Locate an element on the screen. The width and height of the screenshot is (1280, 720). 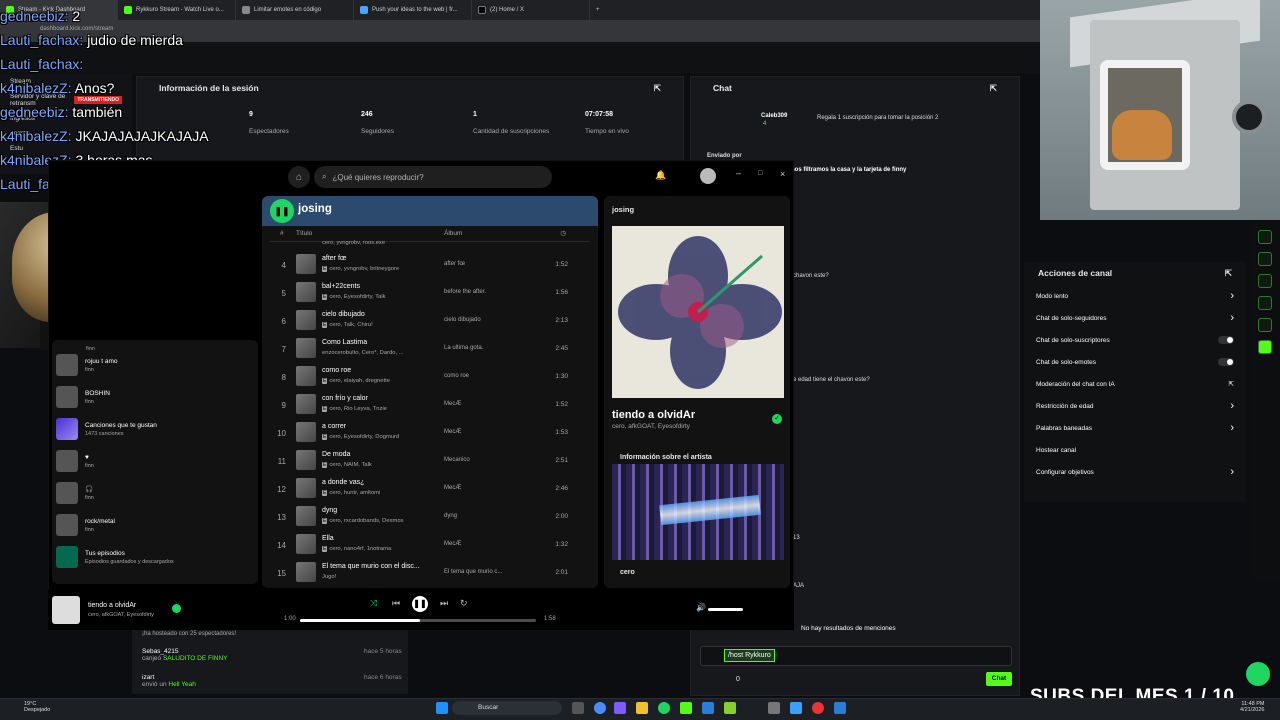
previous-icon: ⏮ is located at coordinates (396, 603).